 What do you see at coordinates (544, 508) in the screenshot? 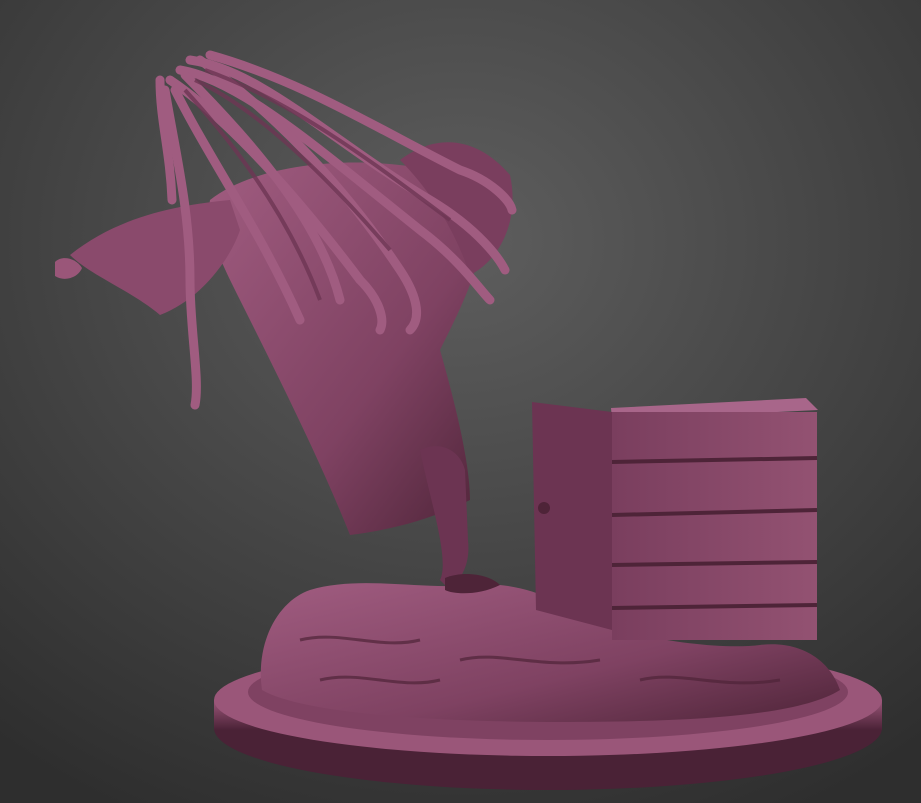
I see `door-ring` at bounding box center [544, 508].